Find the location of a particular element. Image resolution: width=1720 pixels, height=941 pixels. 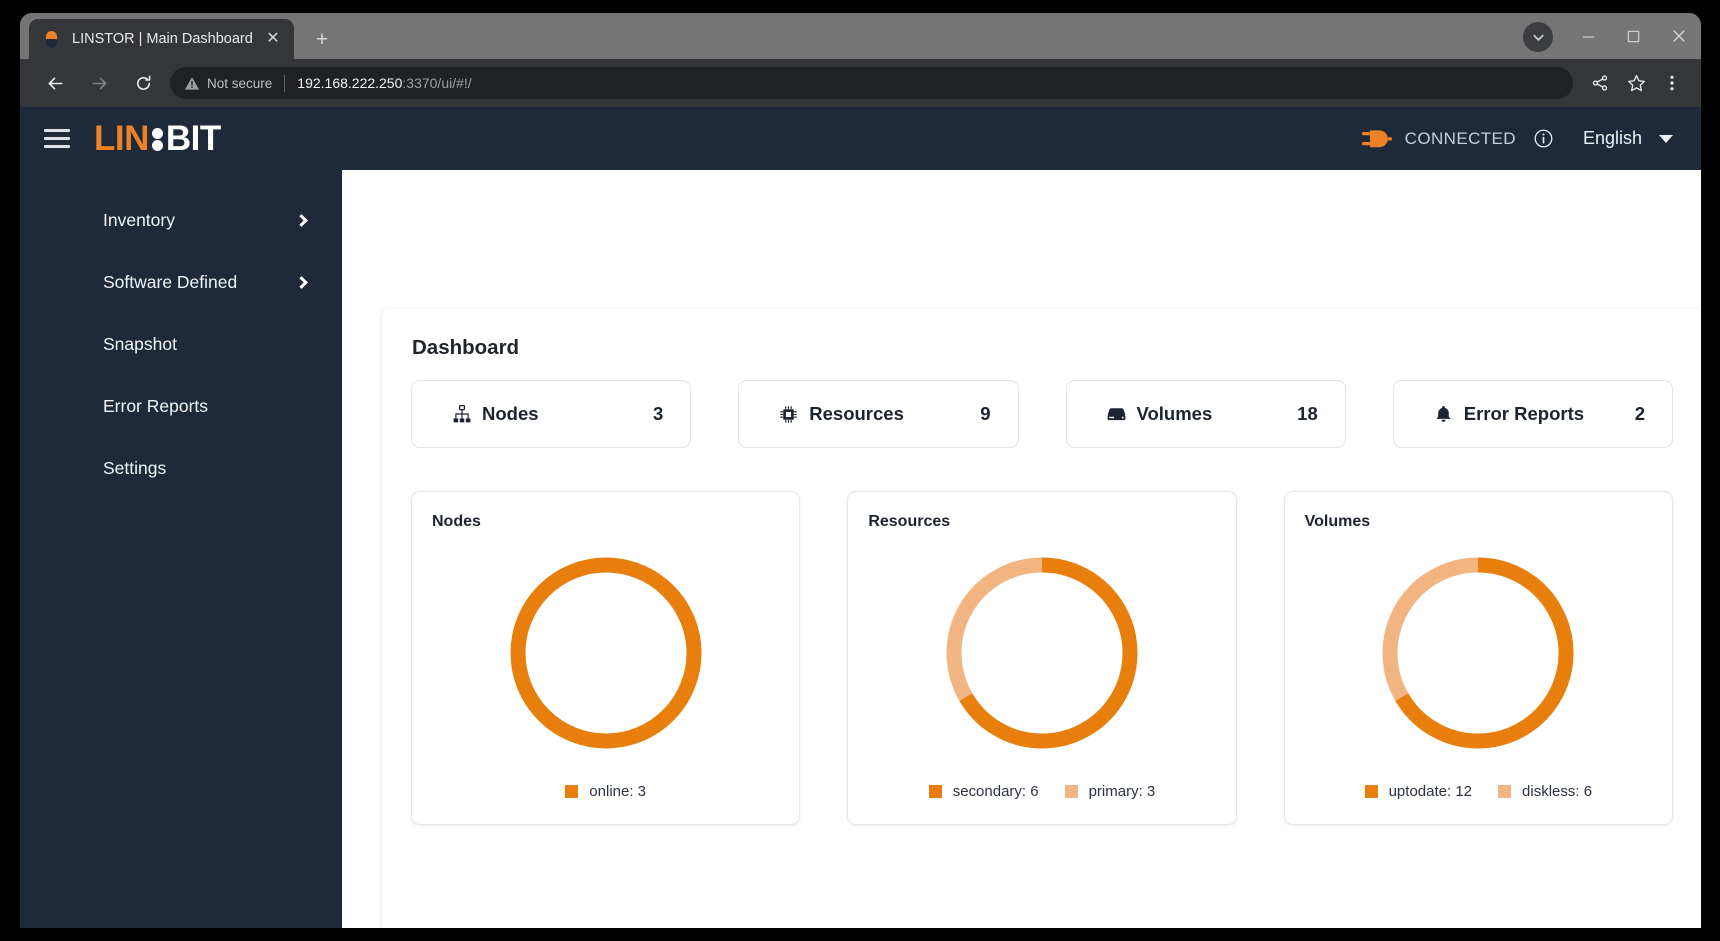

legend-entry-diskless: diskless: 6 is located at coordinates (1545, 791).